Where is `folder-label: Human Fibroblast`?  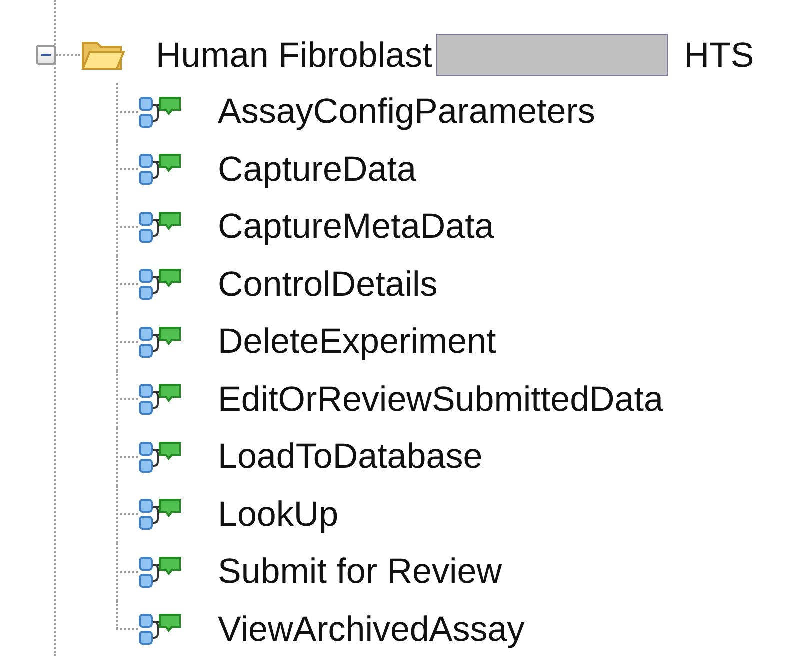
folder-label: Human Fibroblast is located at coordinates (294, 55).